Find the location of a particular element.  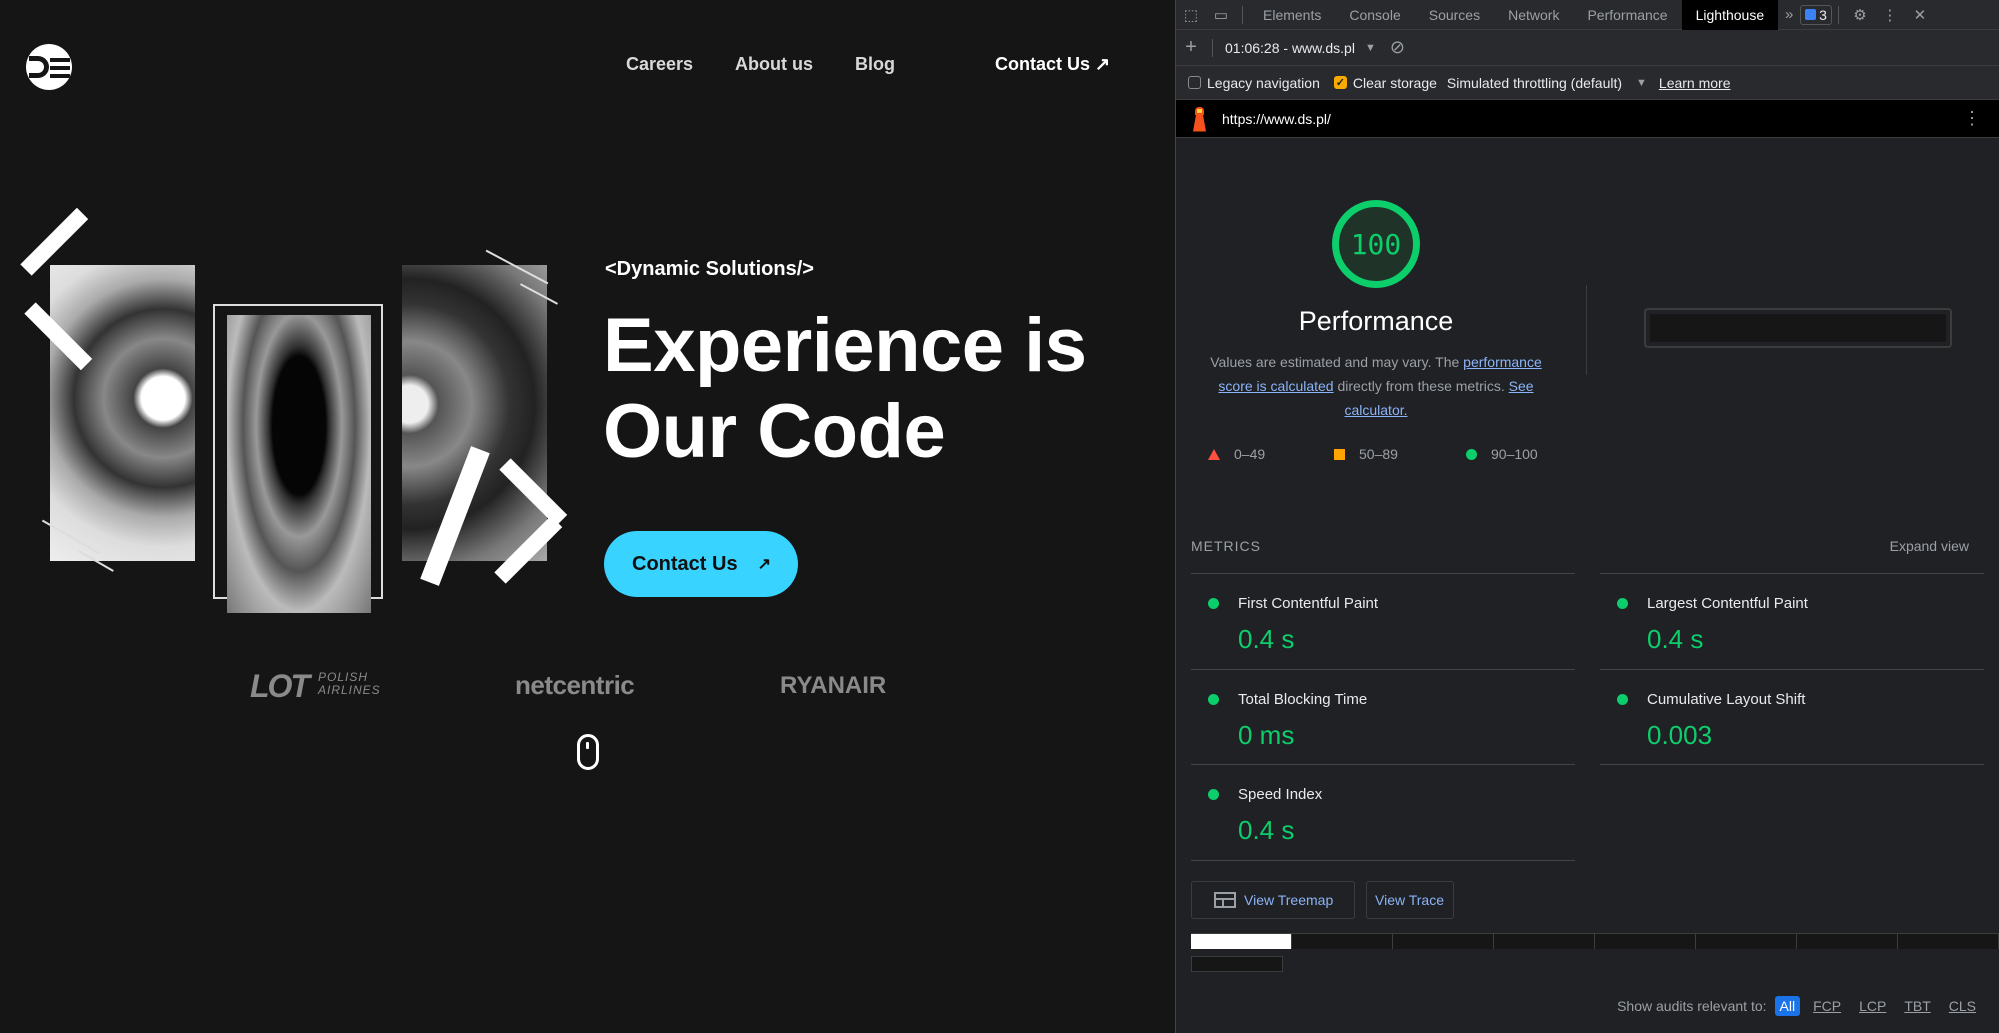

metric-cls: Cumulative Layout Shift 0.003 is located at coordinates (1792, 717).